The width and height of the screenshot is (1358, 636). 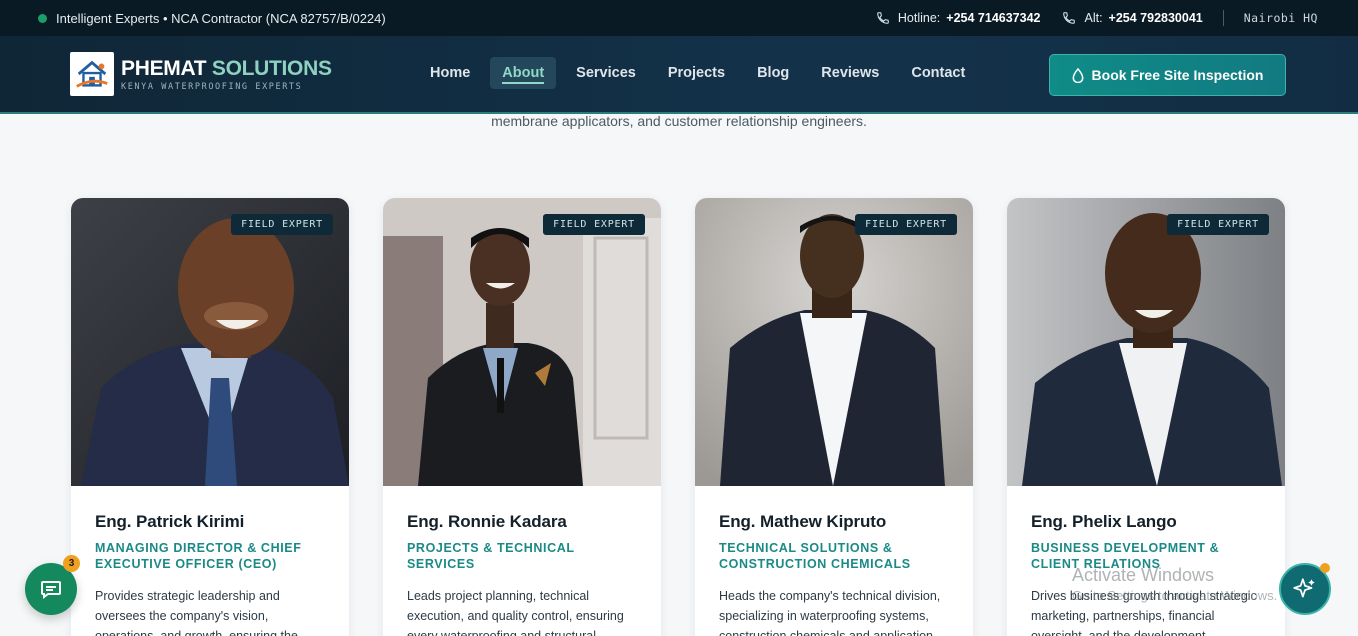 I want to click on notification-dot, so click(x=1325, y=568).